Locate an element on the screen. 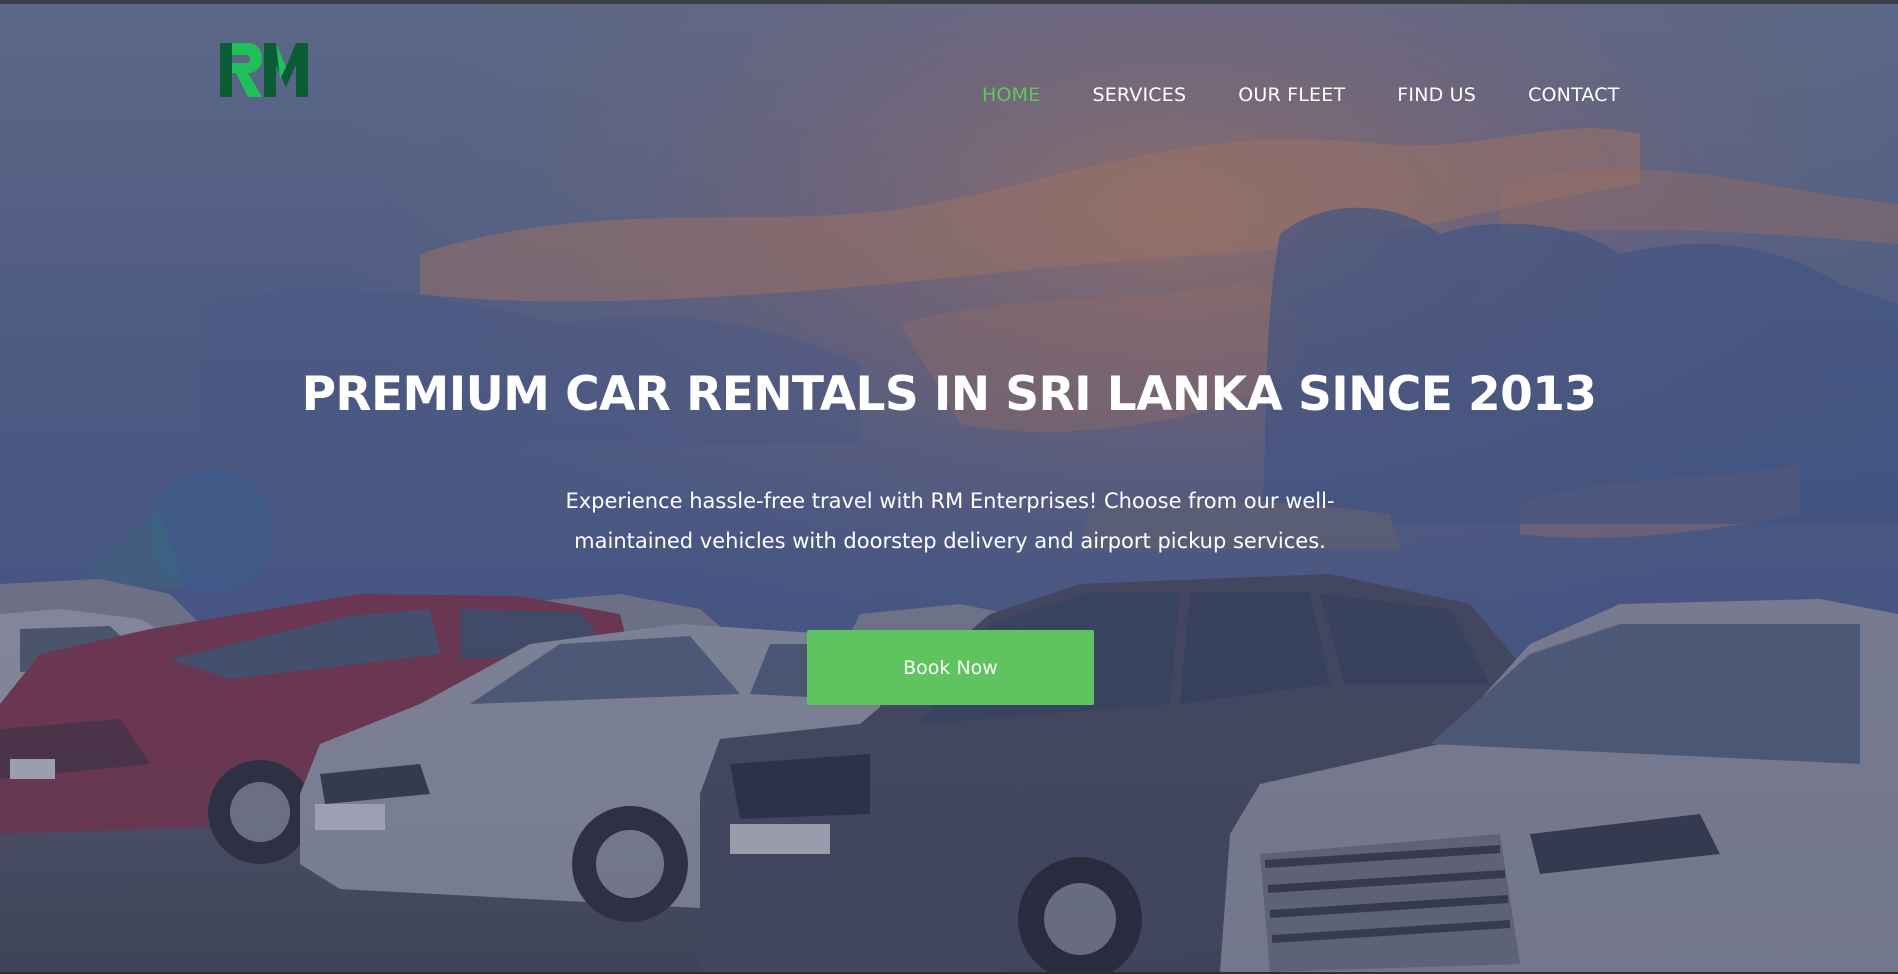 The image size is (1898, 974). browser-top-strip is located at coordinates (949, 2).